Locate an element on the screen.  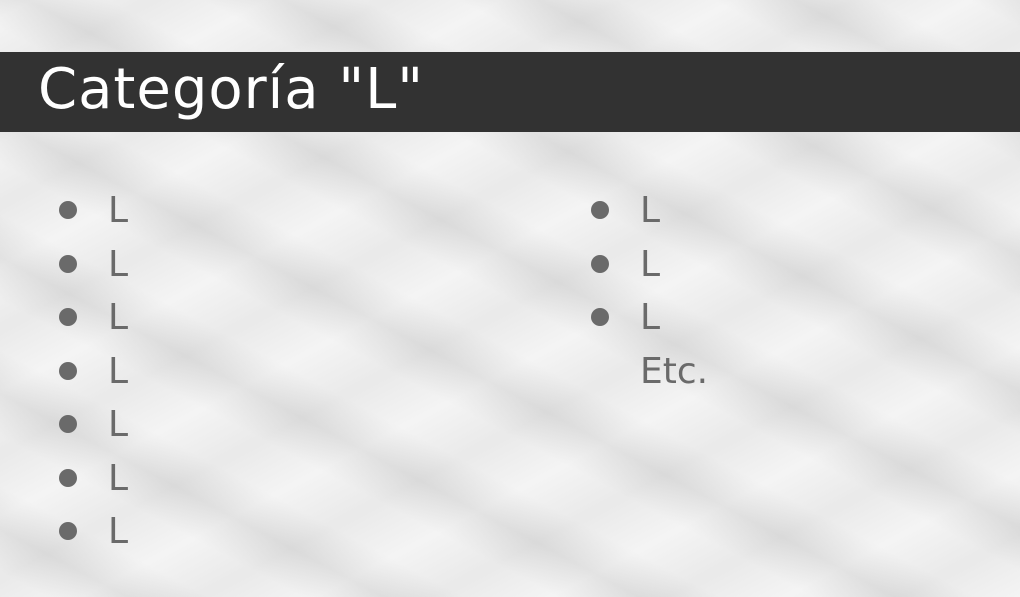
etc-text: Etc. is located at coordinates (674, 371).